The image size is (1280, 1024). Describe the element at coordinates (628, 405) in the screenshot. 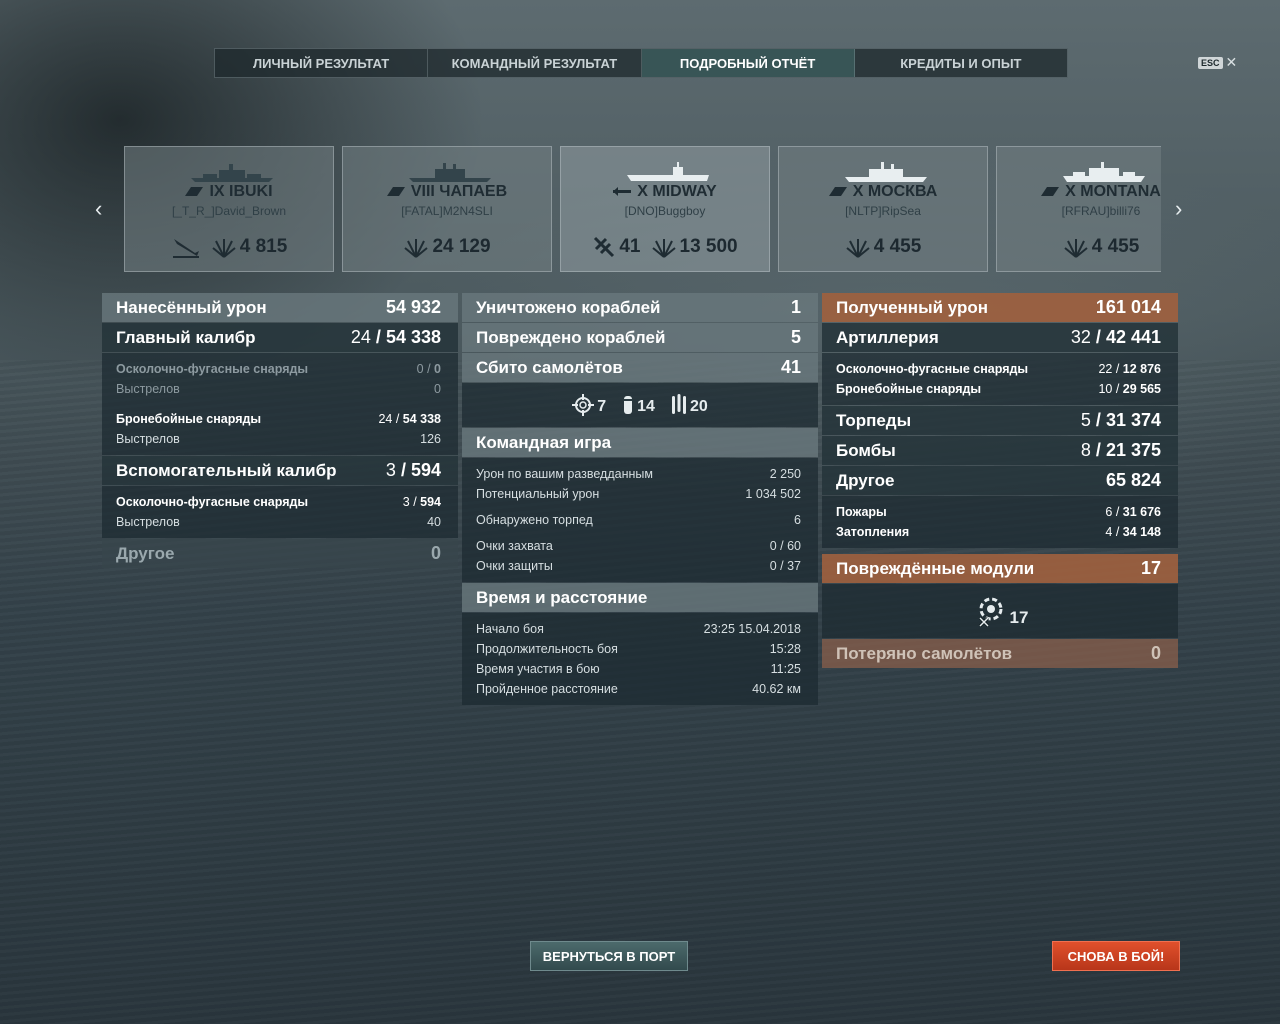

I see `bomb-icon` at that location.